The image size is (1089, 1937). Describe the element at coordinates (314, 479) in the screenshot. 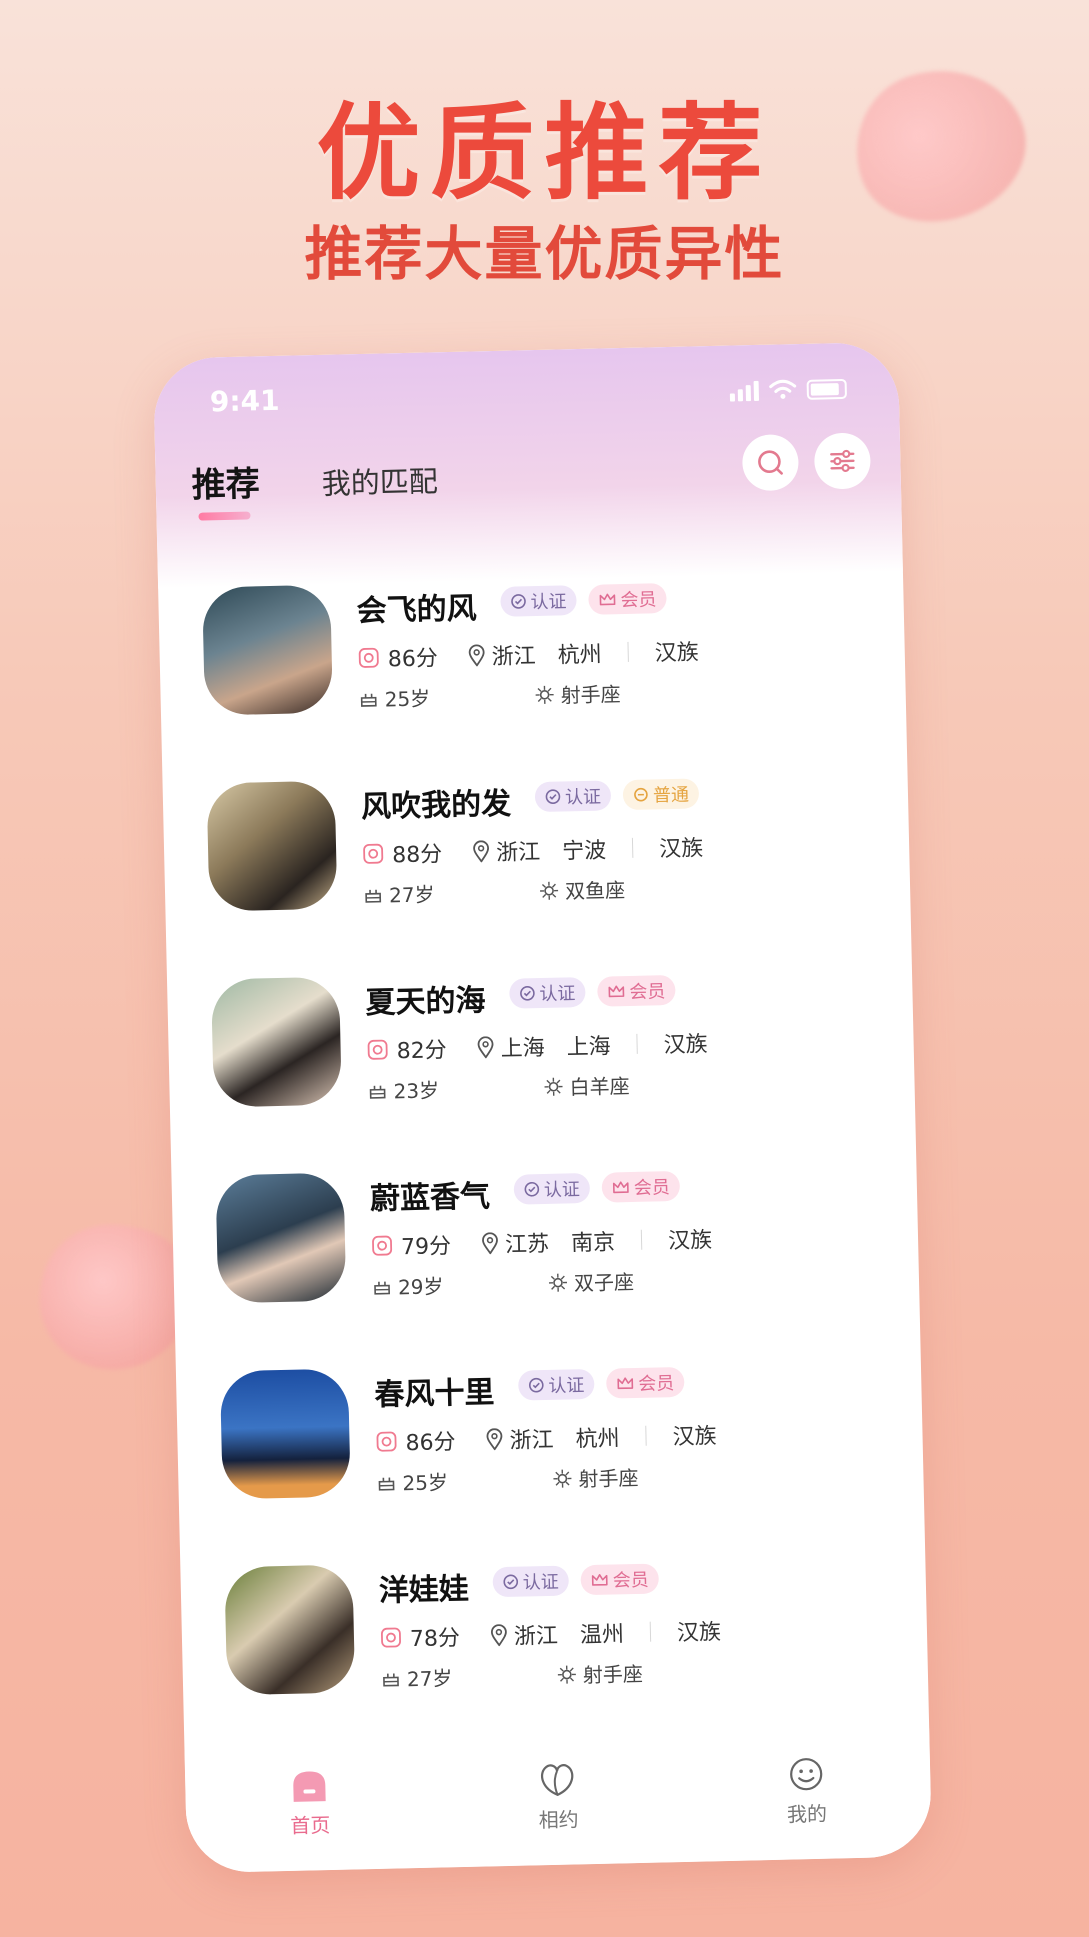

I see `header-tabs: 推荐 我的匹配` at that location.